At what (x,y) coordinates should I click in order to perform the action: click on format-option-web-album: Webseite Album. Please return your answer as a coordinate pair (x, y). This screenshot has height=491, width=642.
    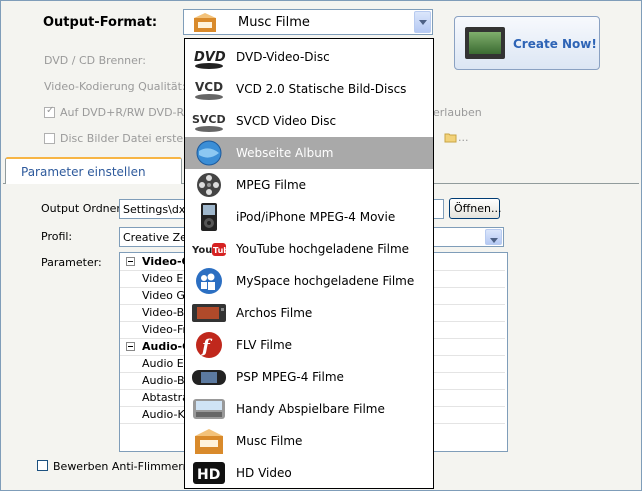
    Looking at the image, I should click on (309, 153).